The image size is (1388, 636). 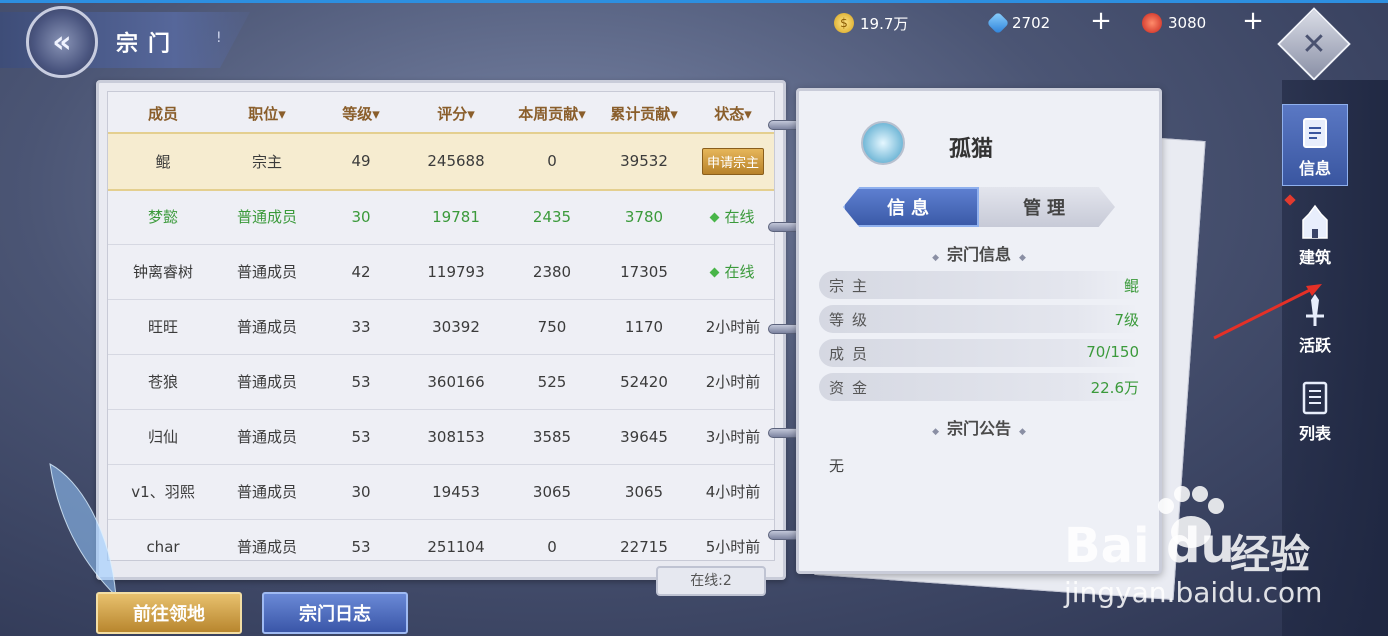 I want to click on info-key: 等级, so click(x=852, y=320).